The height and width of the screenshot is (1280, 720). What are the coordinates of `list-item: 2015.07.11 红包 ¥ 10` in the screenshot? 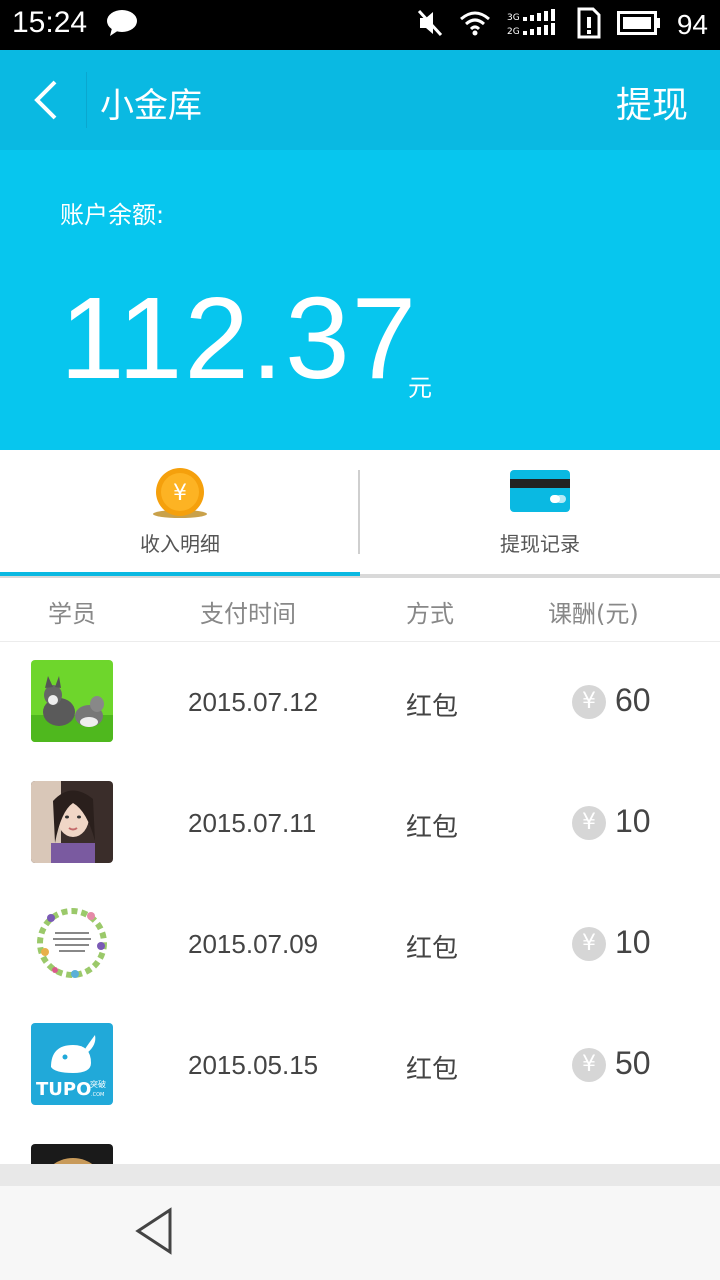 It's located at (360, 823).